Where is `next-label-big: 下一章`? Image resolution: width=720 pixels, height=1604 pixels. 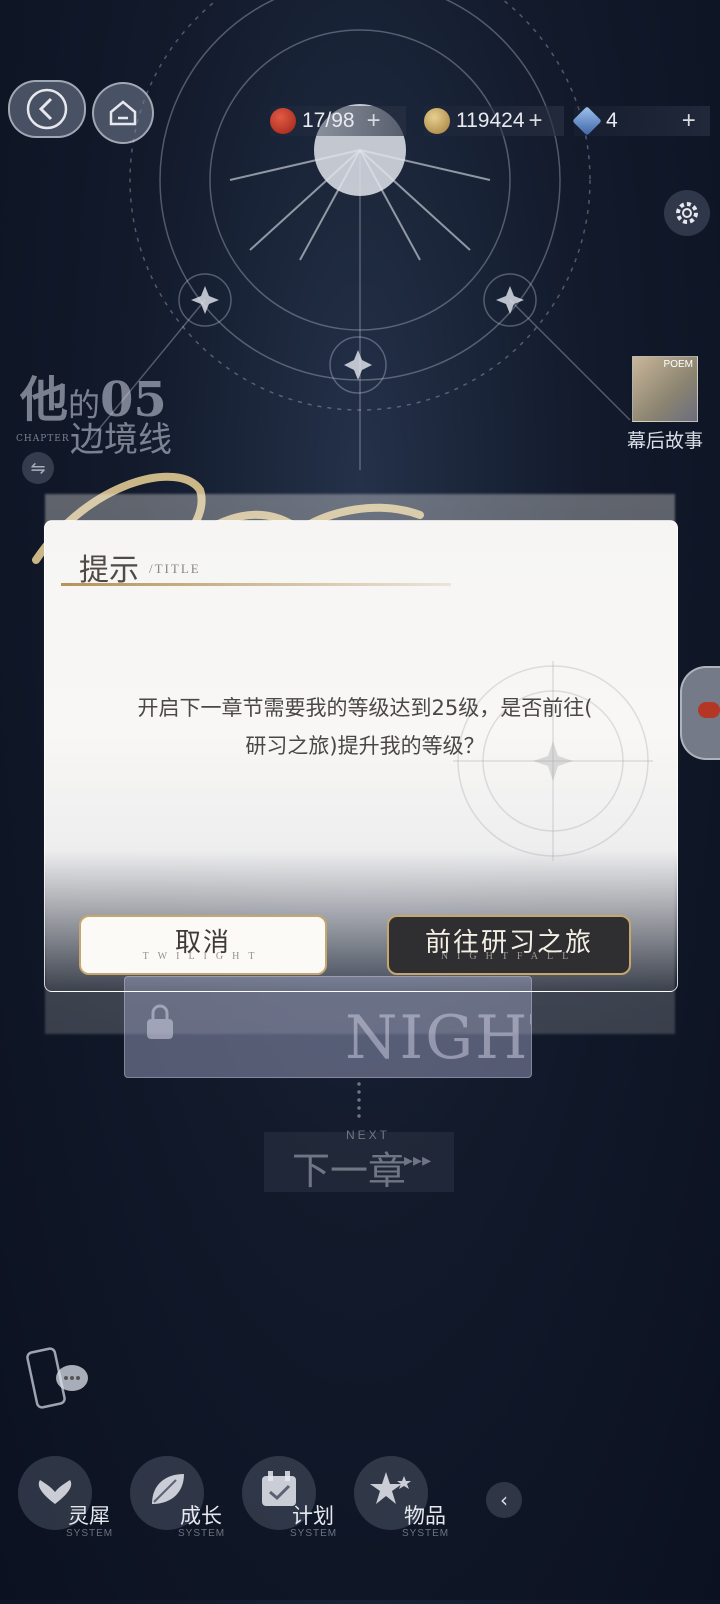 next-label-big: 下一章 is located at coordinates (349, 1171).